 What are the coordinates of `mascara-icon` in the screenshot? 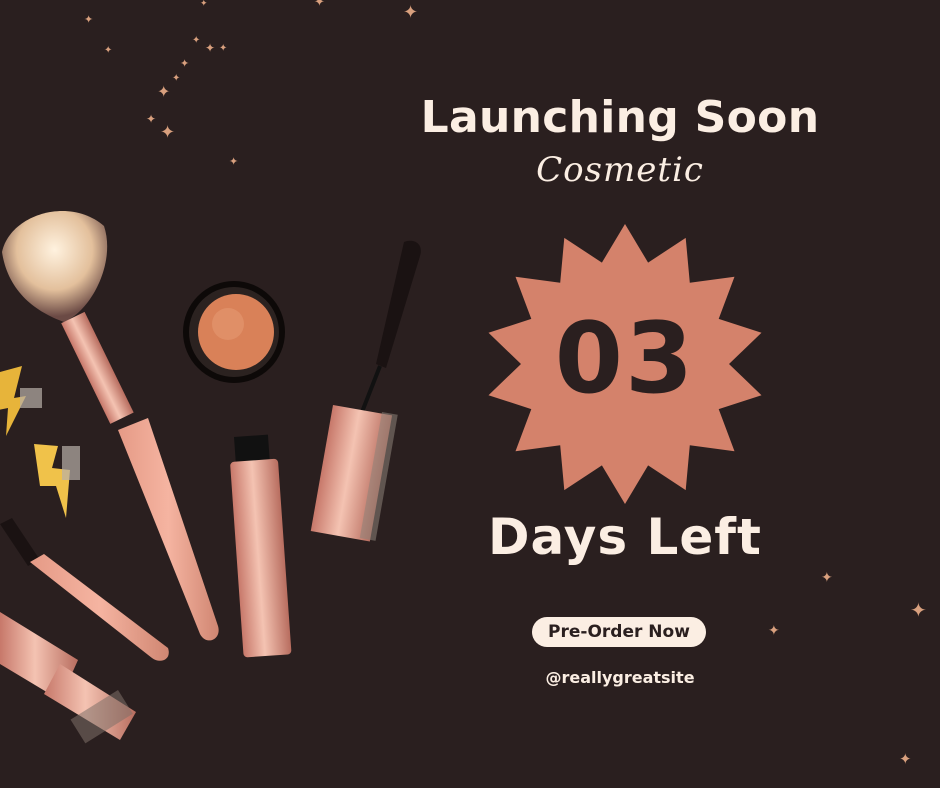 It's located at (365, 391).